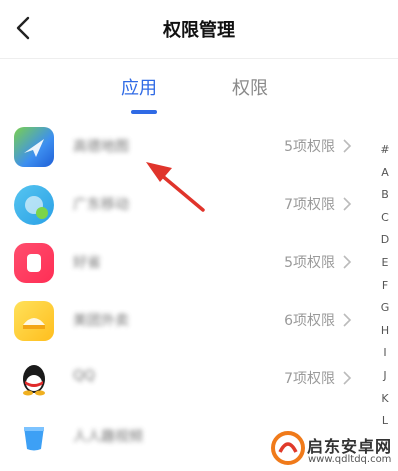 The height and width of the screenshot is (471, 398). What do you see at coordinates (385, 240) in the screenshot?
I see `index-letter: D` at bounding box center [385, 240].